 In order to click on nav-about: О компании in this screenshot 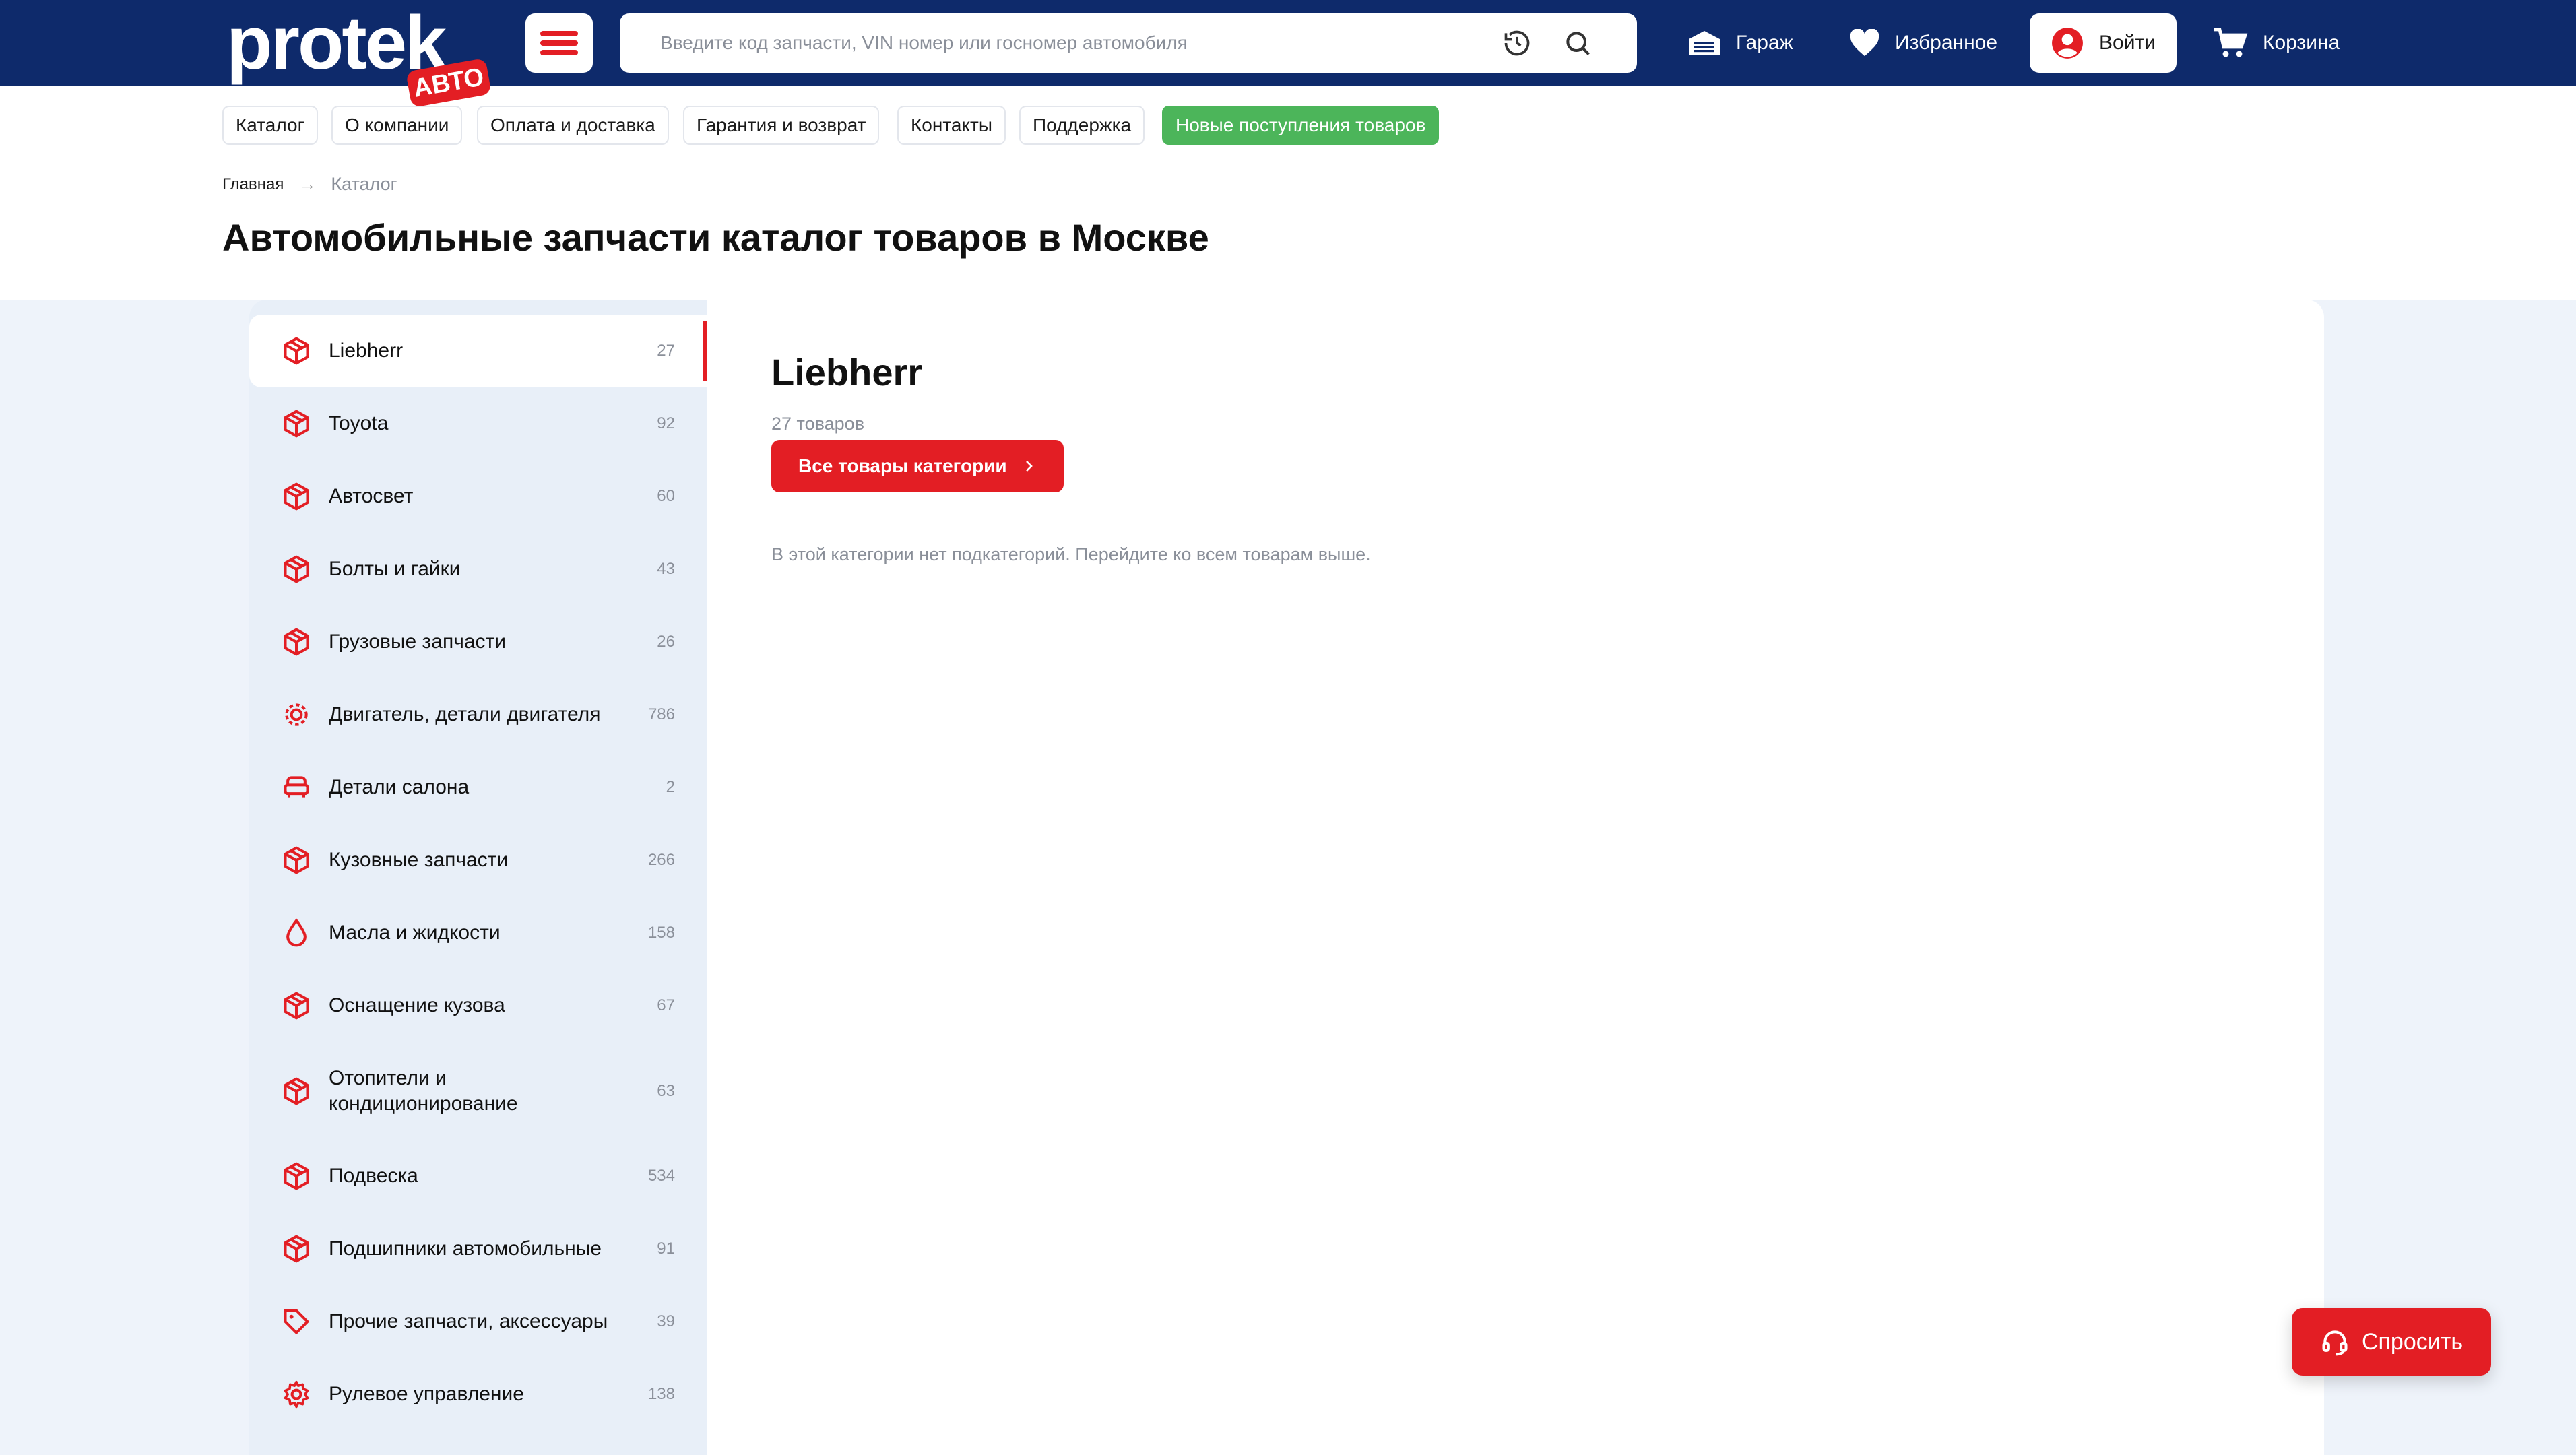, I will do `click(397, 126)`.